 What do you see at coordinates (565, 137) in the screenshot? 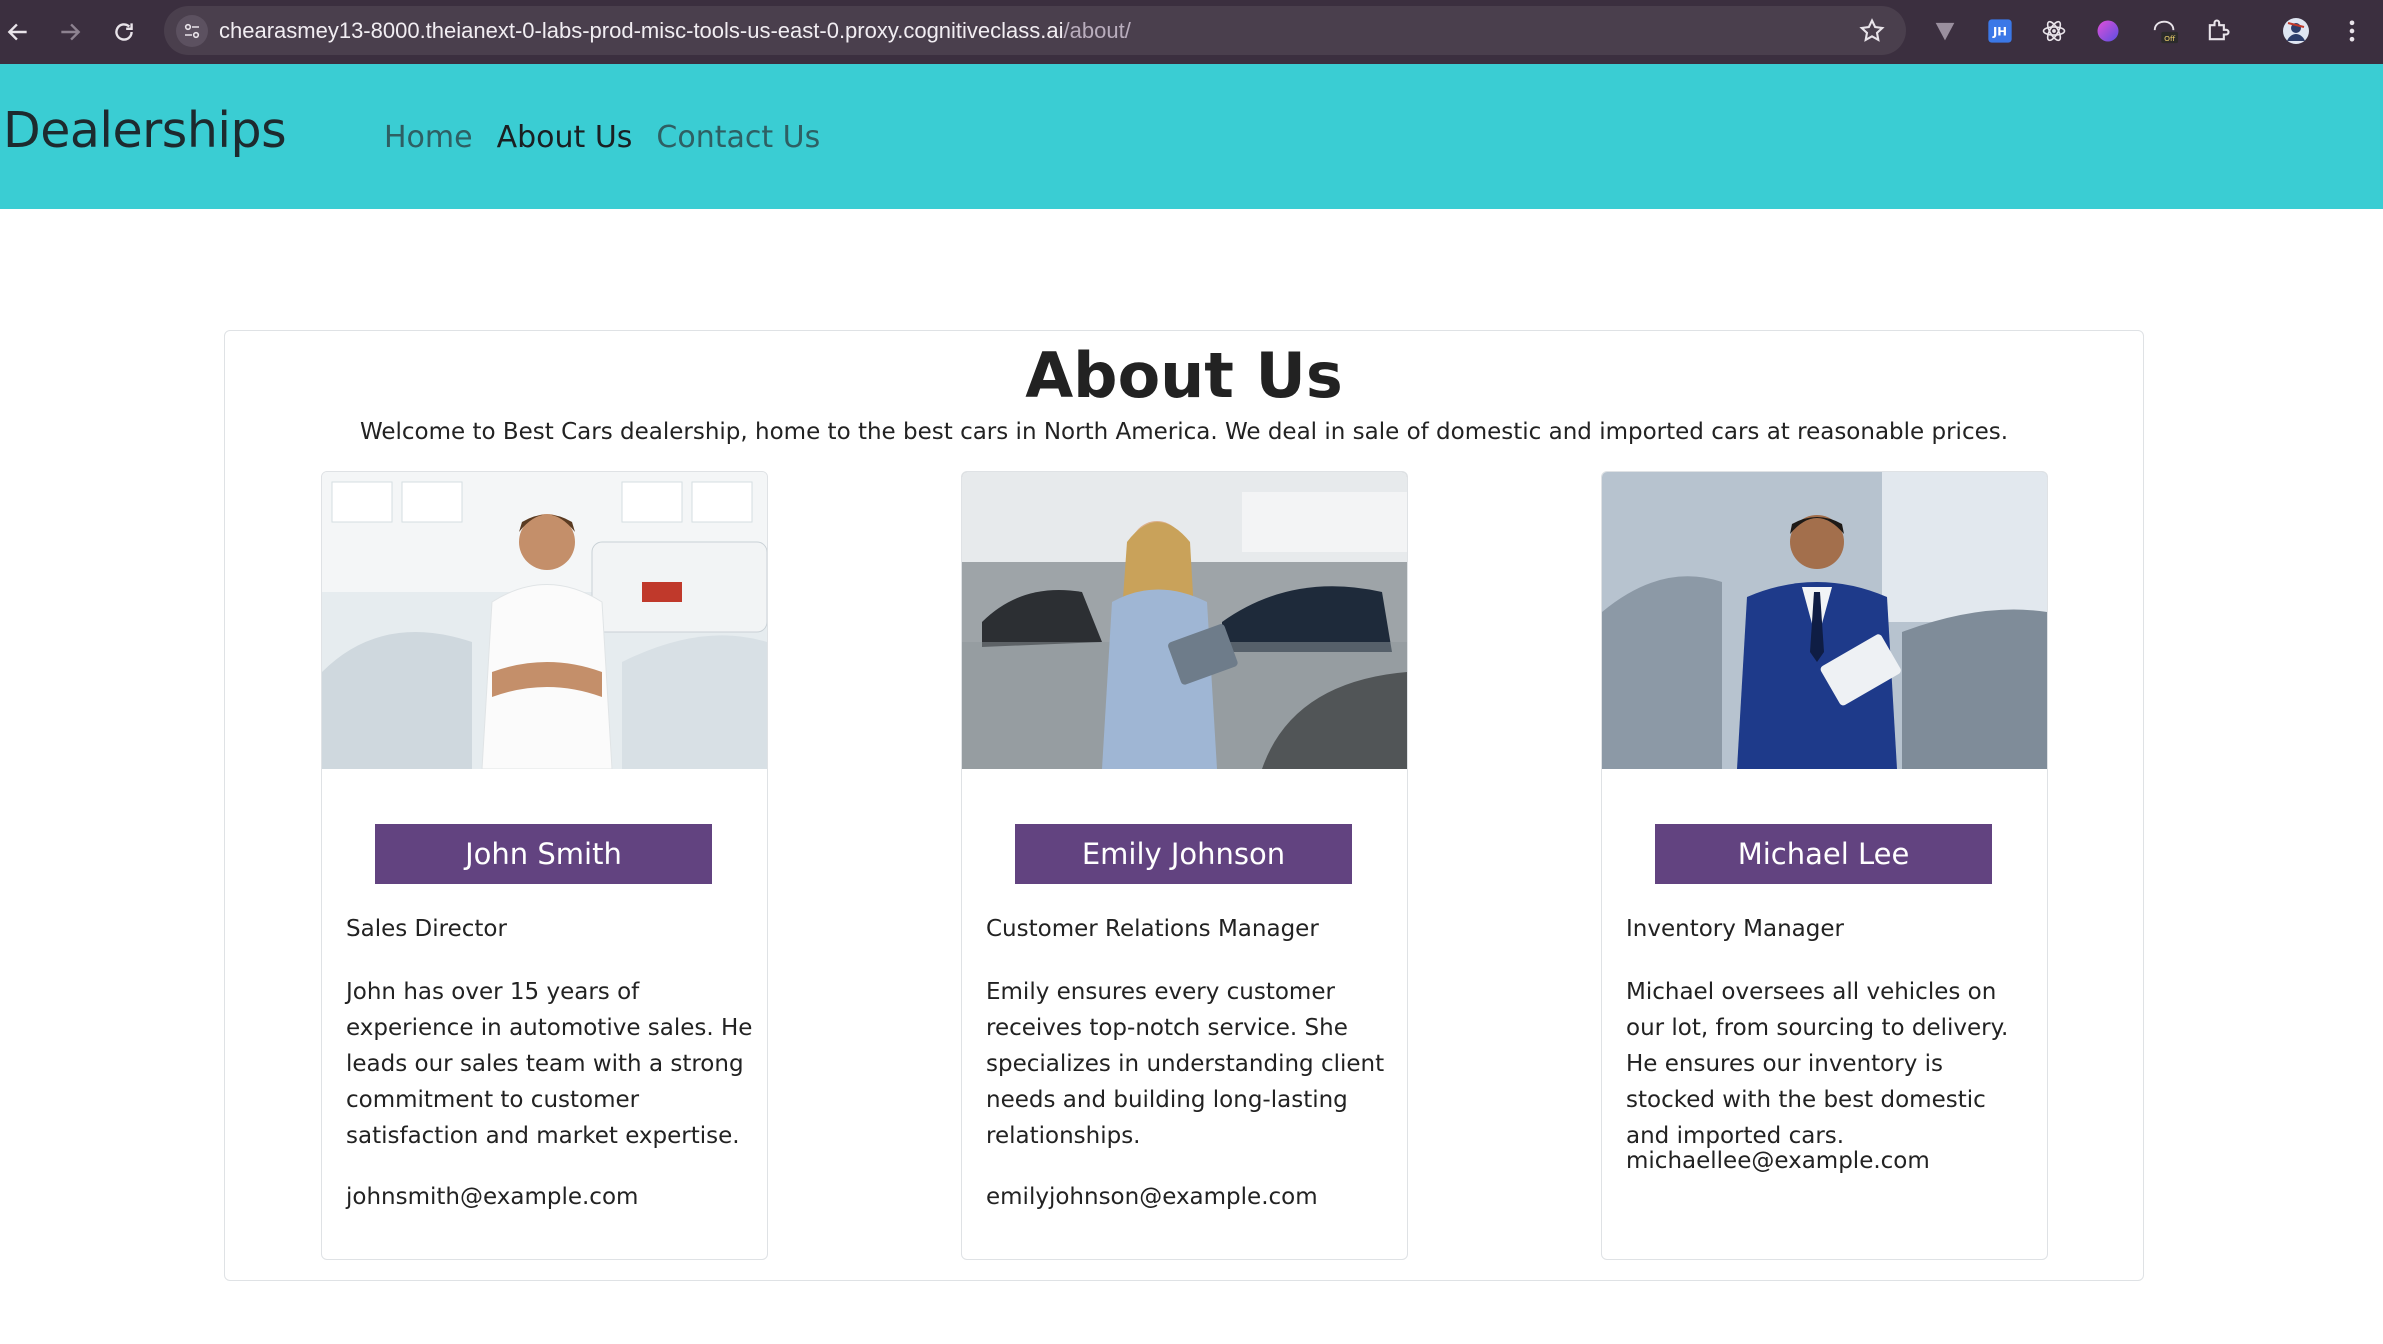
I see `nav-link-about-us: About Us` at bounding box center [565, 137].